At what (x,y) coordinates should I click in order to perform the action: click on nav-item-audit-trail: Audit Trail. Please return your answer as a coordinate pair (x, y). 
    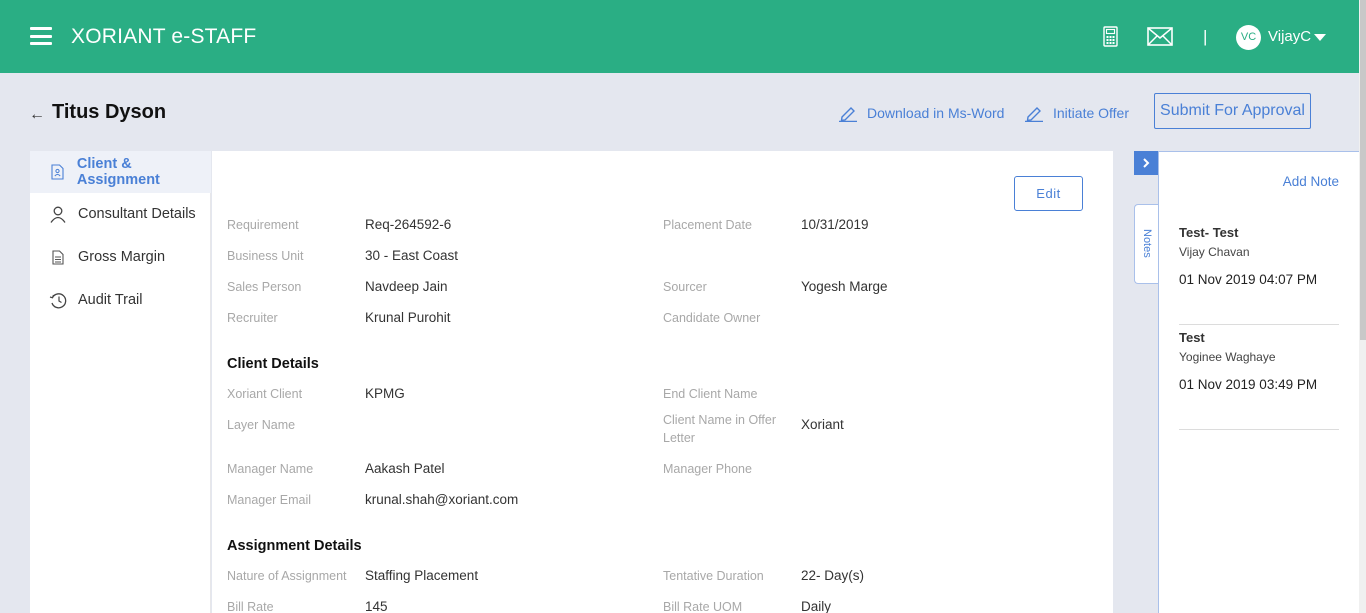
    Looking at the image, I should click on (120, 300).